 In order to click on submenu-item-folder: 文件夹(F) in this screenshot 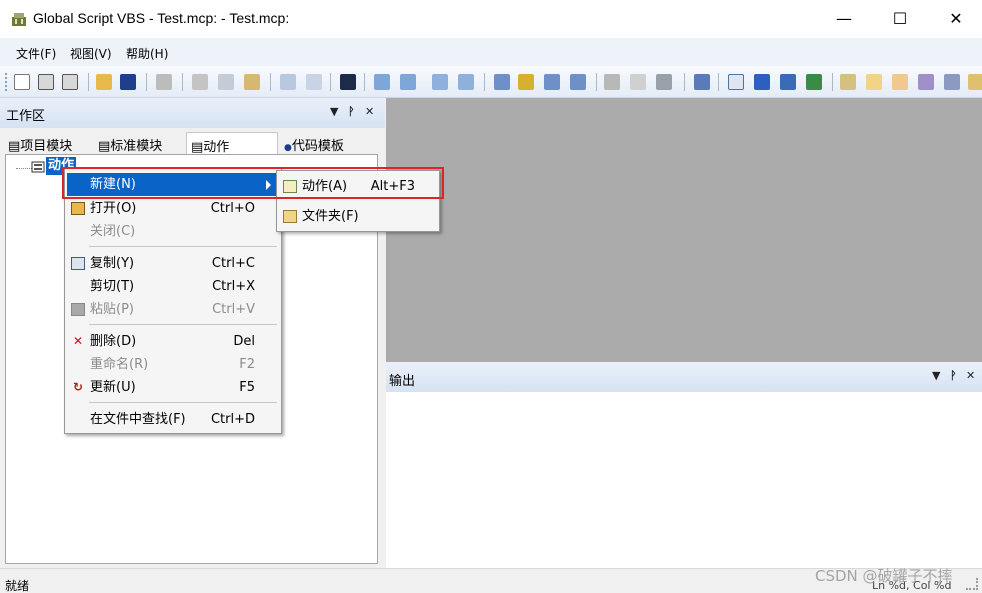, I will do `click(359, 216)`.